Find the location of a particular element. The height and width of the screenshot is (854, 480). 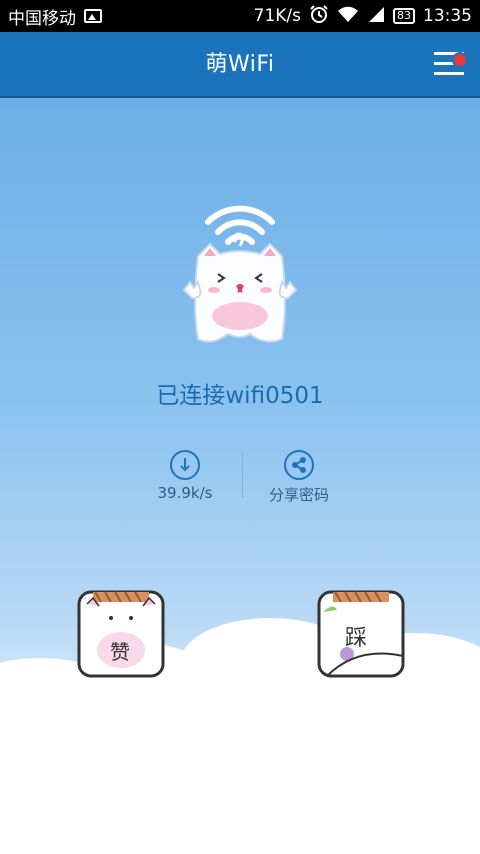

status-bar-left: 中国移动 is located at coordinates (55, 16).